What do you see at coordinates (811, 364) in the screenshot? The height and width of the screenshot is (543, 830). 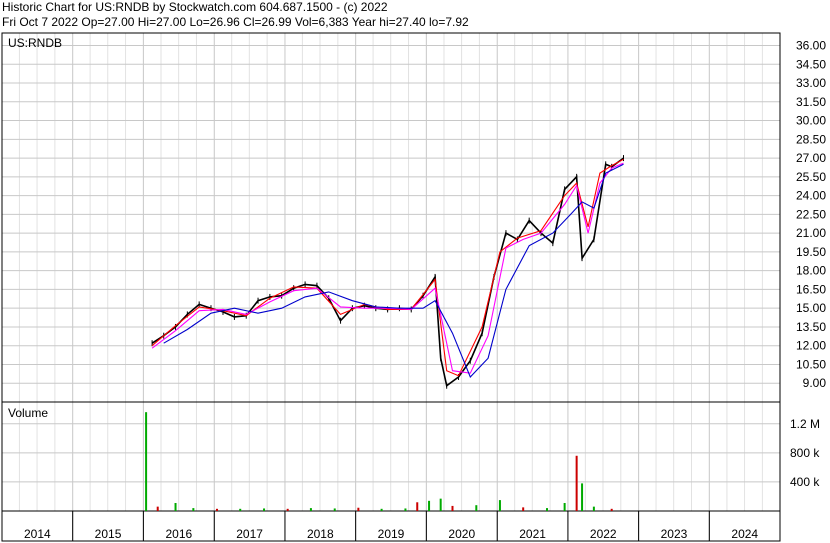 I see `price-tick-label: 10.50` at bounding box center [811, 364].